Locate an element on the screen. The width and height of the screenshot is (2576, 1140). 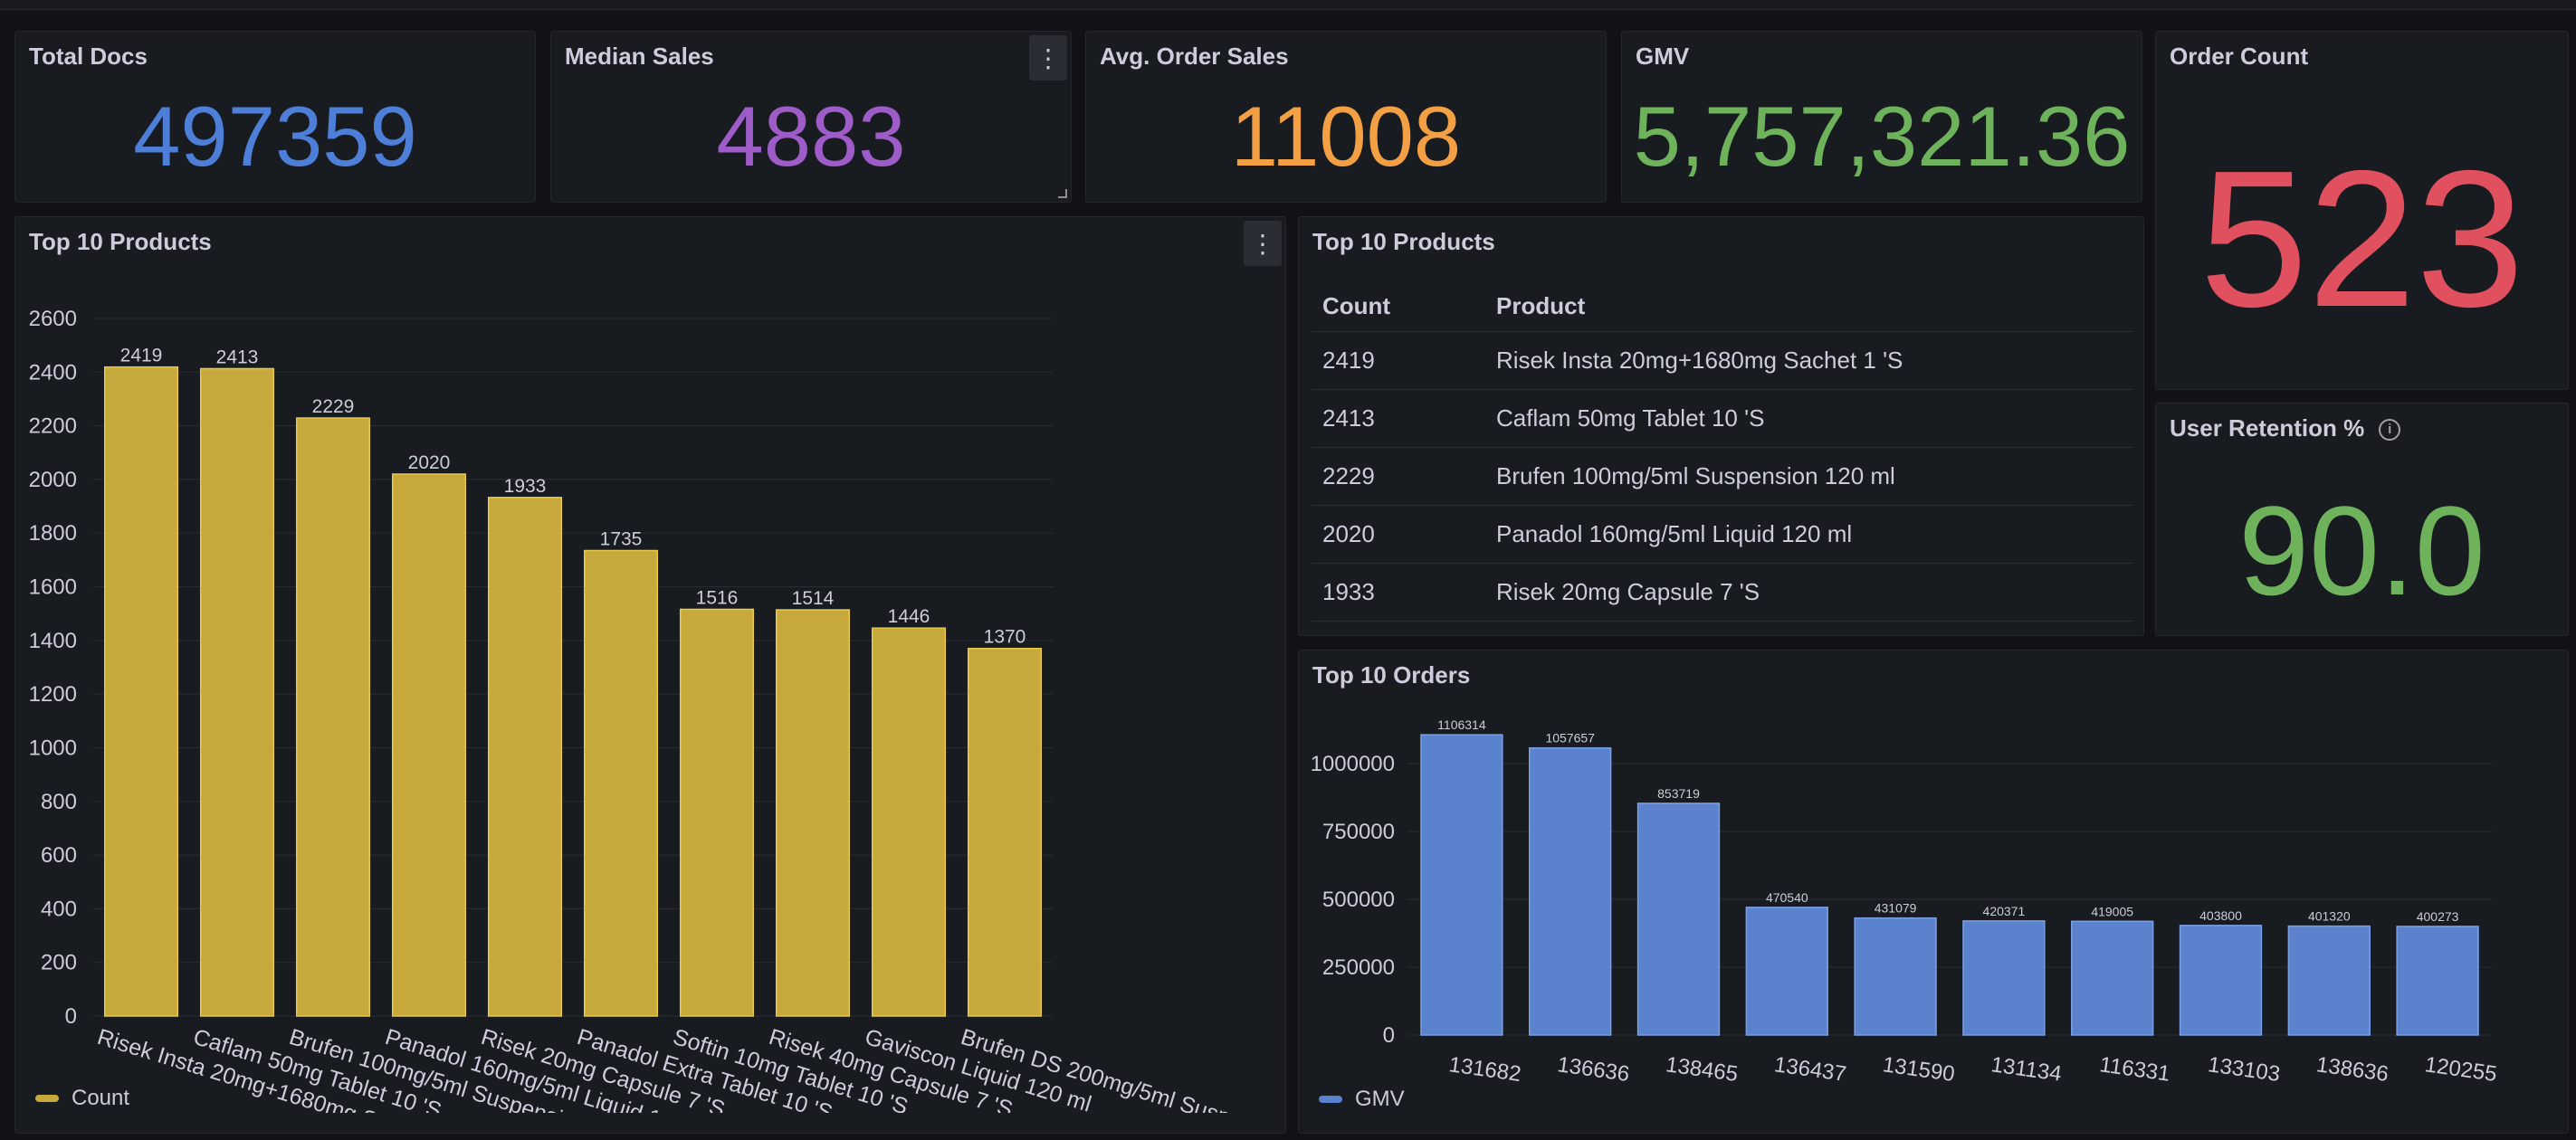
table-row: 2413 Caflam 50mg Tablet 10 'S is located at coordinates (1723, 419).